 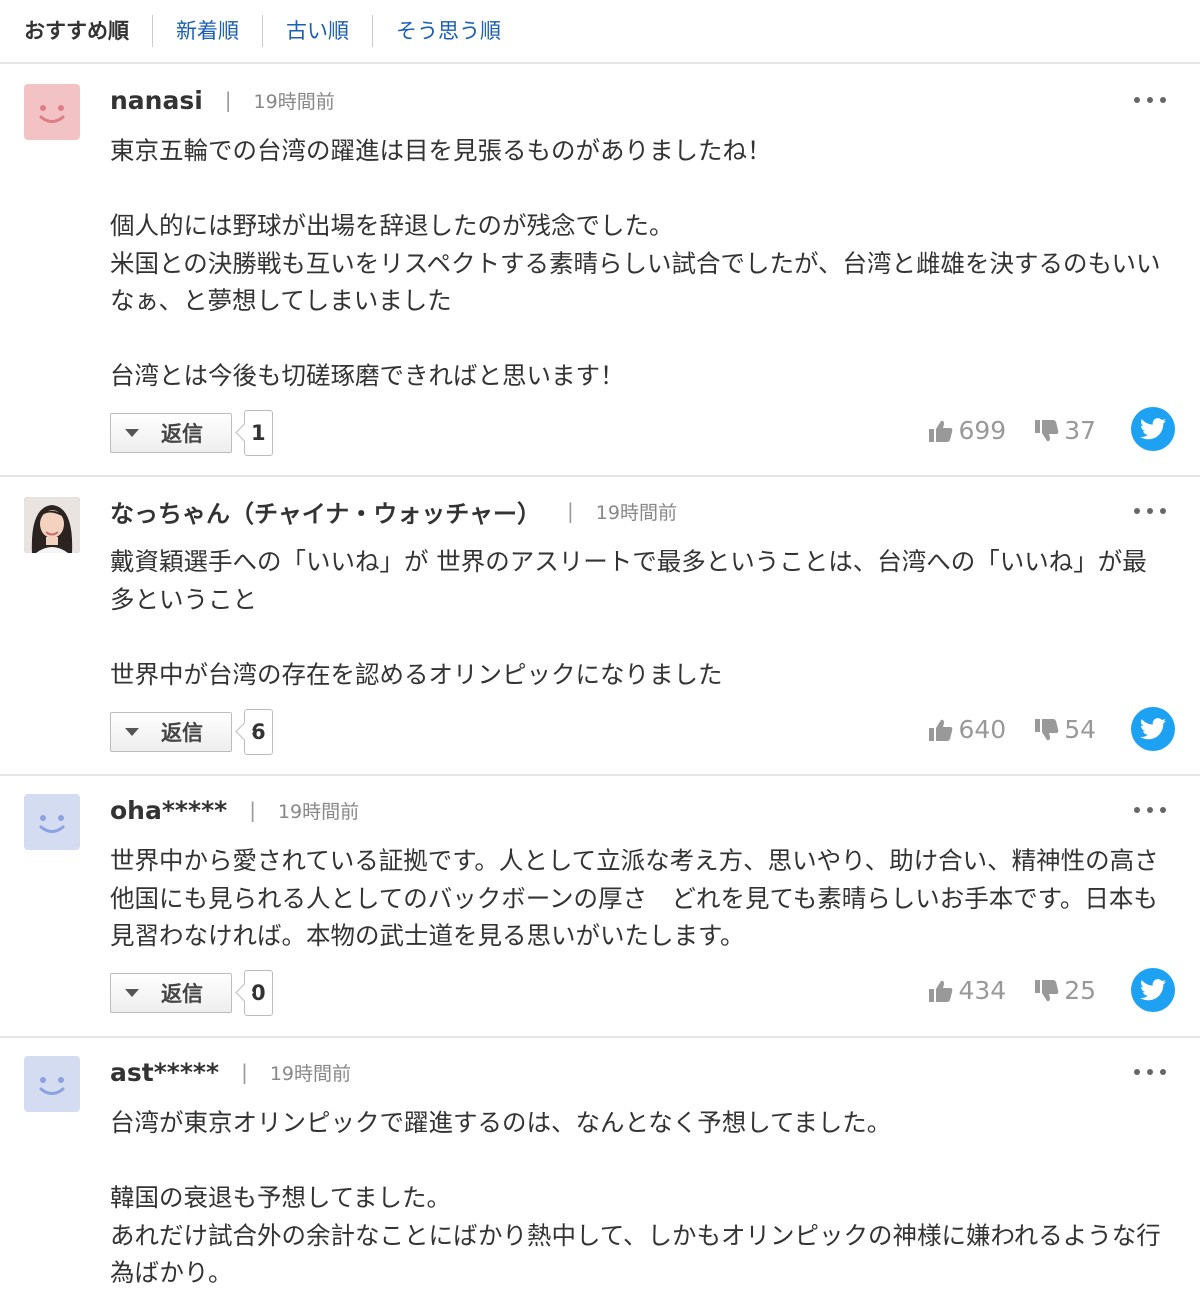 What do you see at coordinates (1012, 990) in the screenshot?
I see `vote-group: 434 25` at bounding box center [1012, 990].